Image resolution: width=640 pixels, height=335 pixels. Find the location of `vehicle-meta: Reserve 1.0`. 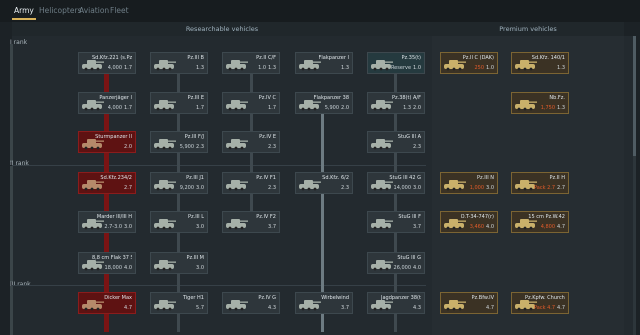

vehicle-meta: Reserve 1.0 is located at coordinates (406, 68).